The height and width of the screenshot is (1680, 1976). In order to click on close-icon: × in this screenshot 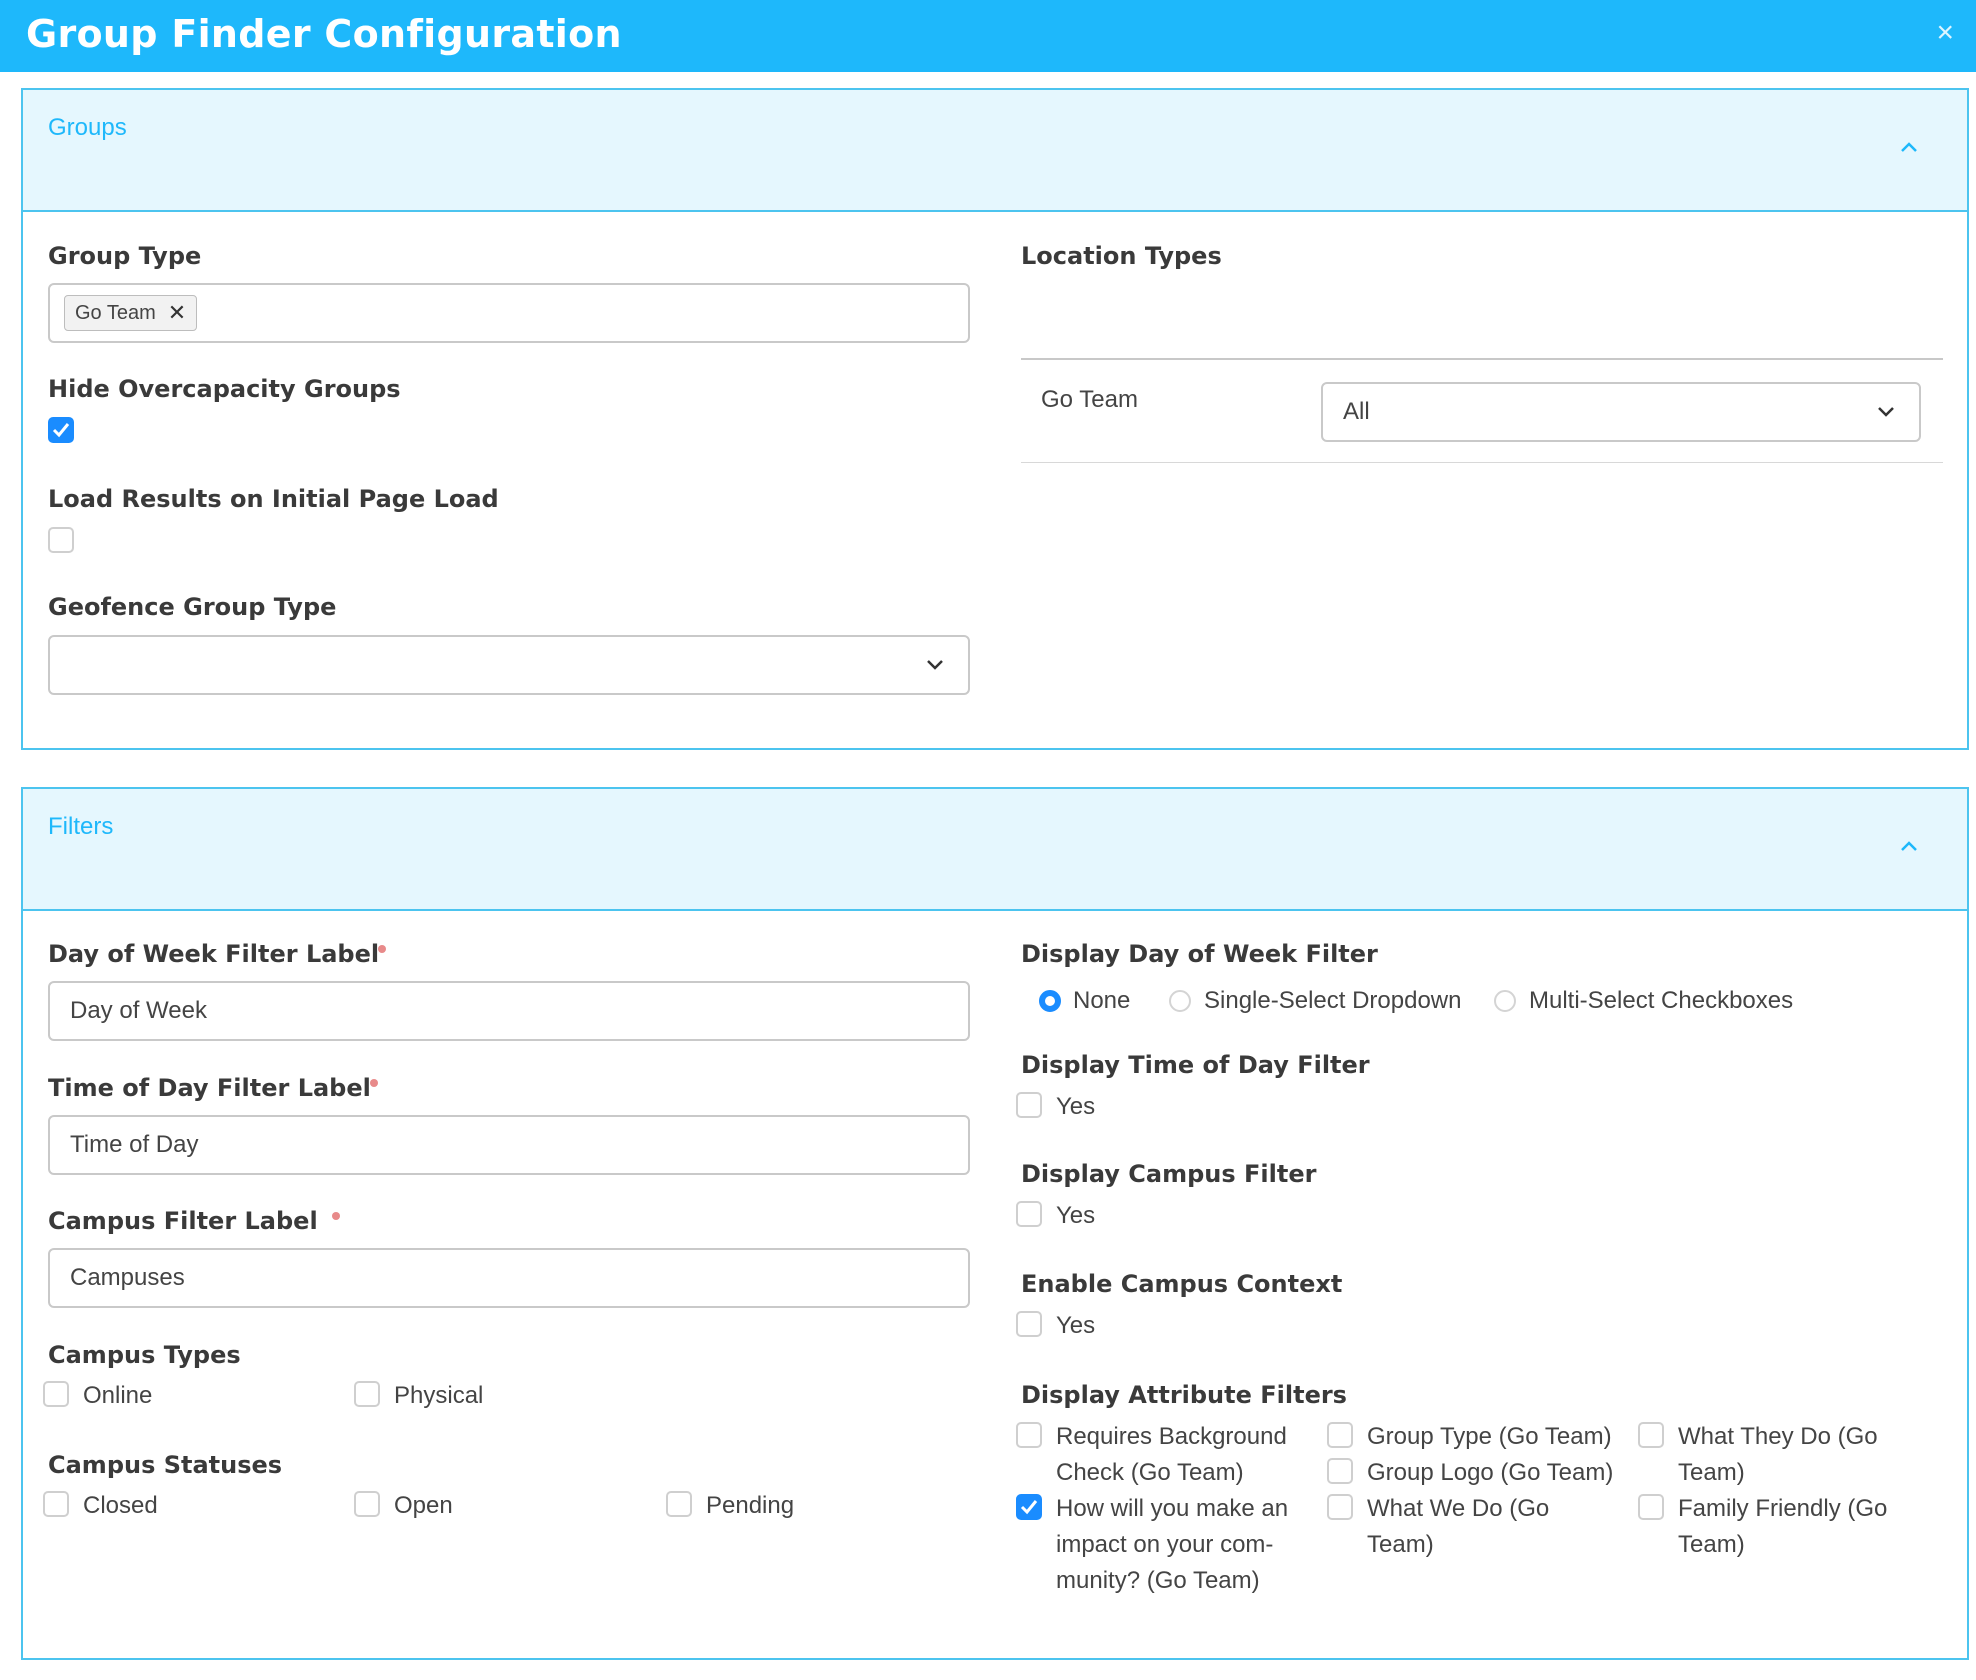, I will do `click(1945, 33)`.